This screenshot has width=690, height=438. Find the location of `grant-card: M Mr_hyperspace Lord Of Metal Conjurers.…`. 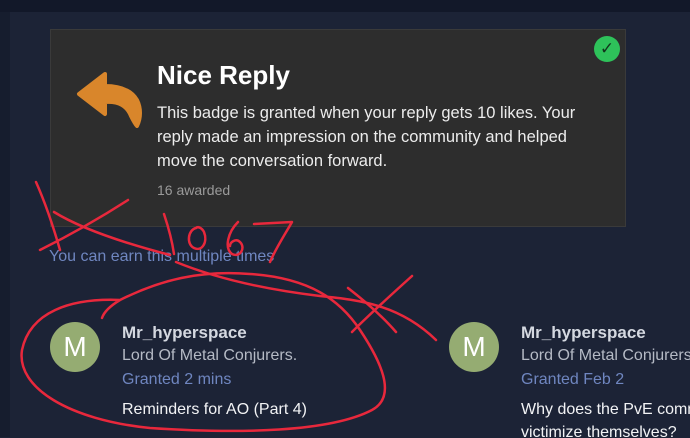

grant-card: M Mr_hyperspace Lord Of Metal Conjurers.… is located at coordinates (215, 378).